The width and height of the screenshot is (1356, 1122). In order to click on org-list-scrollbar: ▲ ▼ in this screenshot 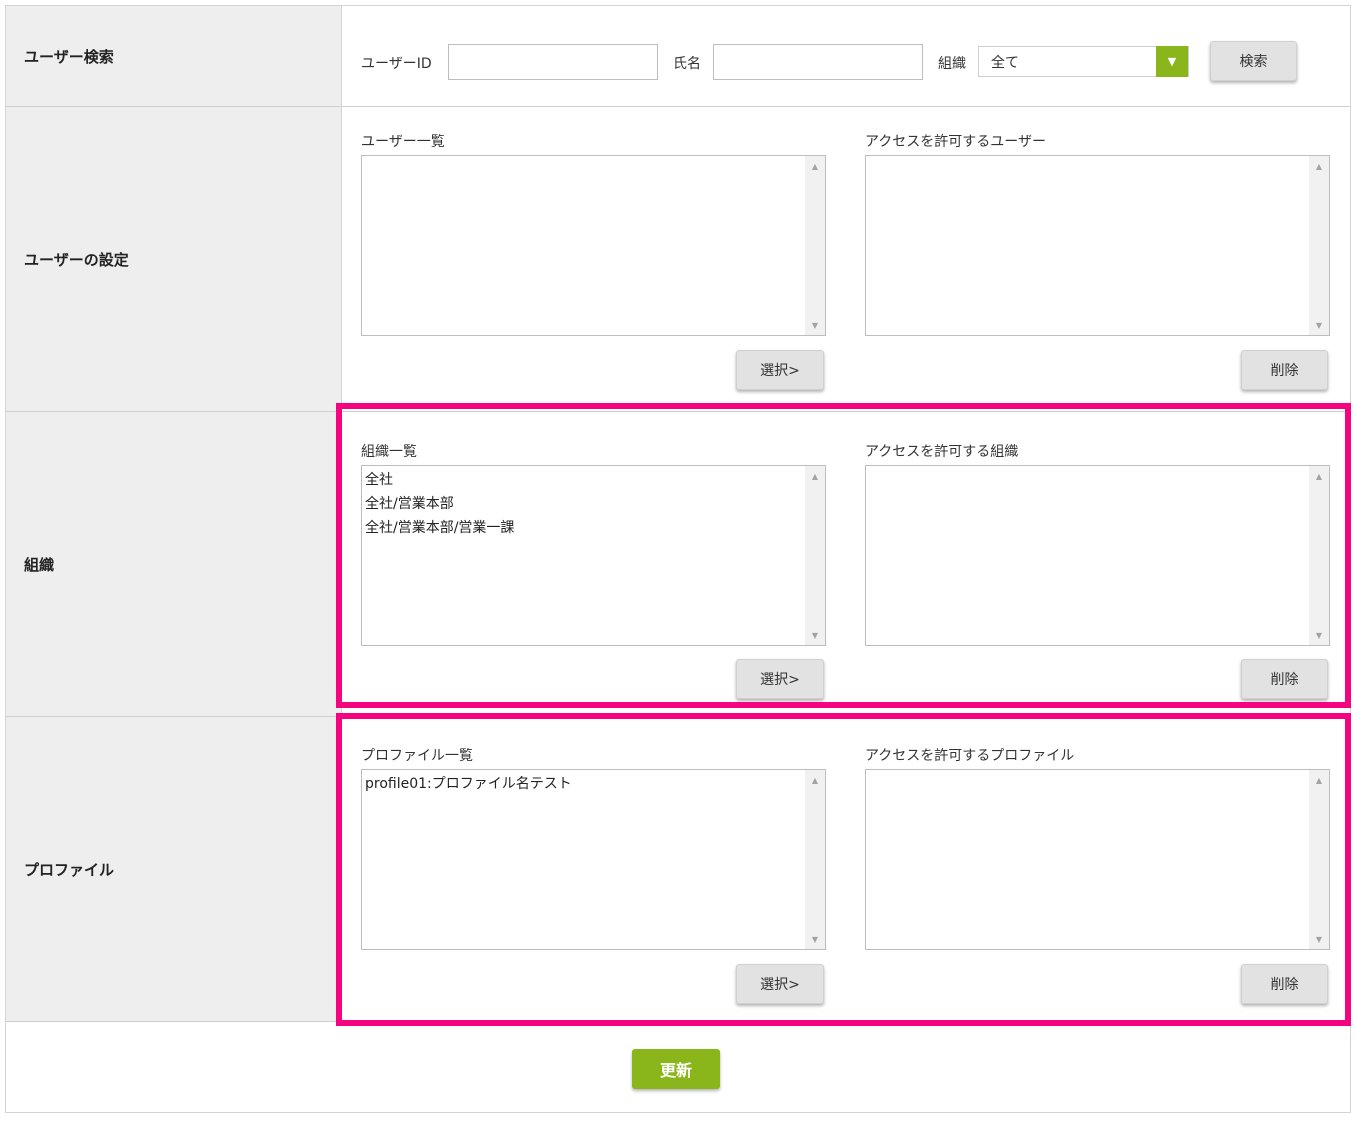, I will do `click(815, 555)`.